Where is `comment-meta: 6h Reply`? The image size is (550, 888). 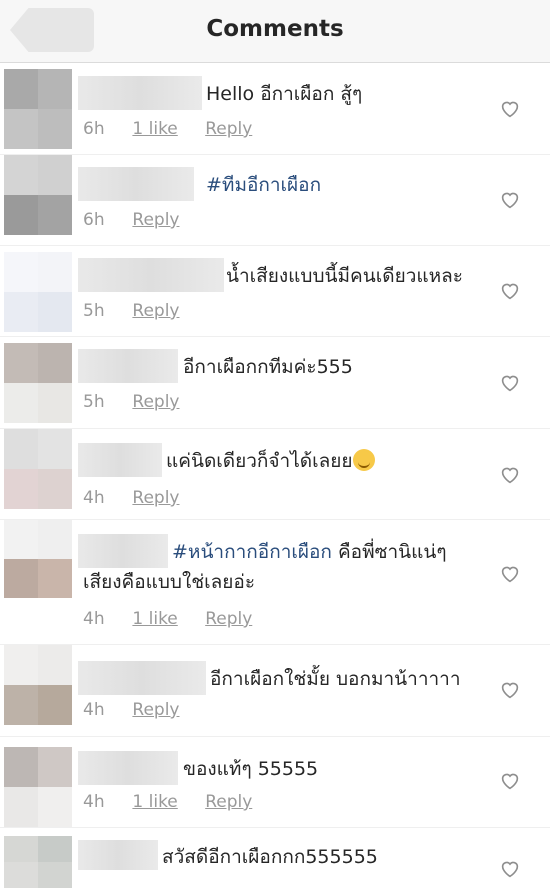
comment-meta: 6h Reply is located at coordinates (142, 220).